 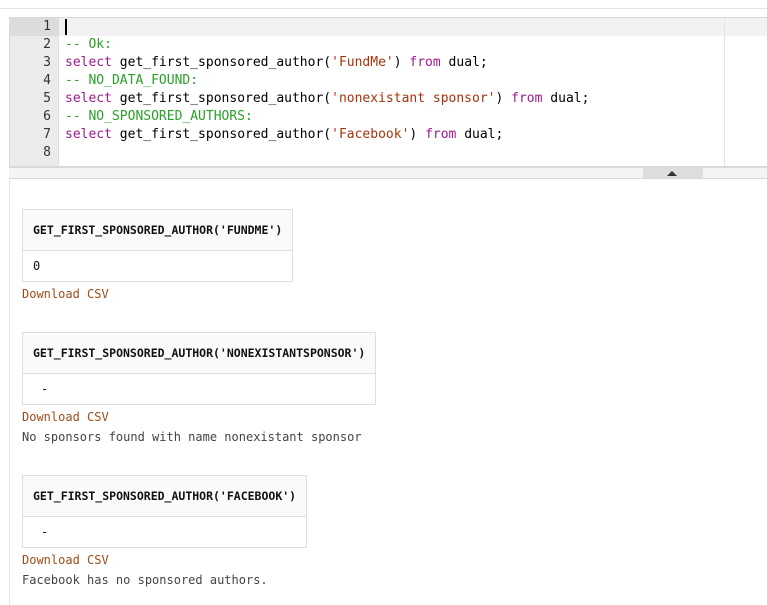 I want to click on code-line: -- NO_SPONSORED_AUTHORS:, so click(x=327, y=117).